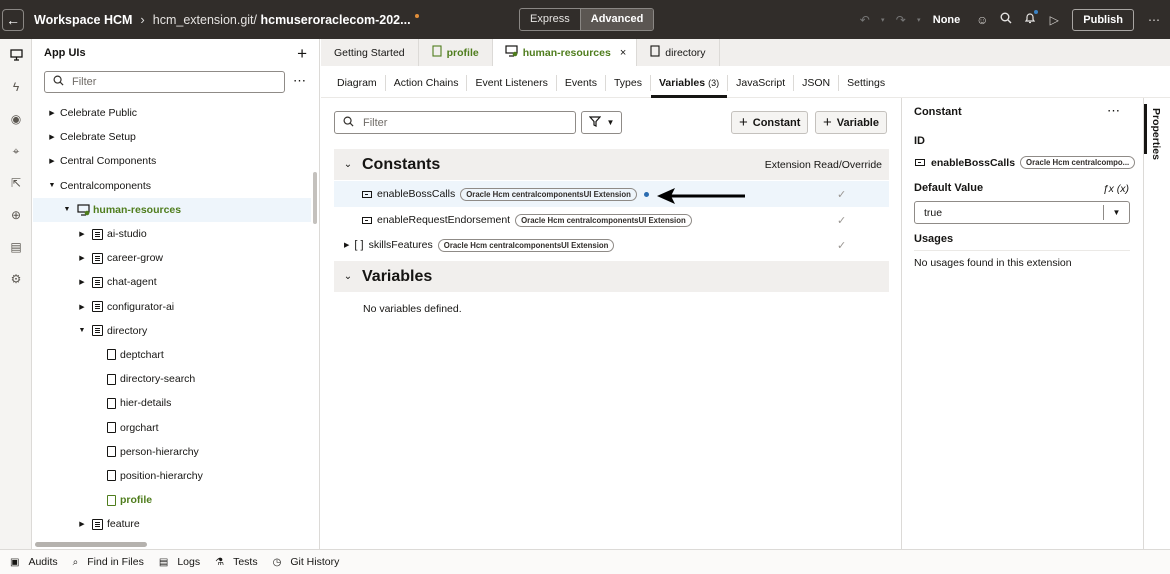 This screenshot has width=1170, height=574. I want to click on editor-tab: human-resources ×, so click(565, 52).